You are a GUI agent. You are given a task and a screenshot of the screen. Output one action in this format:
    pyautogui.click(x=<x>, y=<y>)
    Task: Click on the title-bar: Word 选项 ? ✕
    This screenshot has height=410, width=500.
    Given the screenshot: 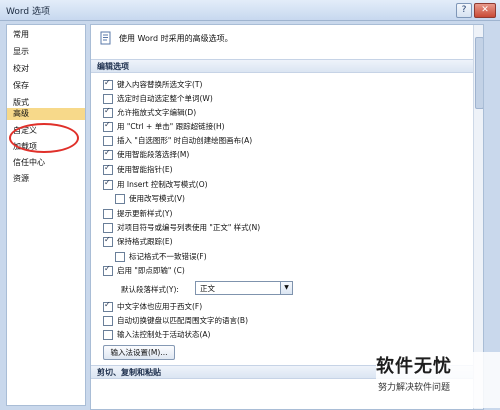 What is the action you would take?
    pyautogui.click(x=250, y=10)
    